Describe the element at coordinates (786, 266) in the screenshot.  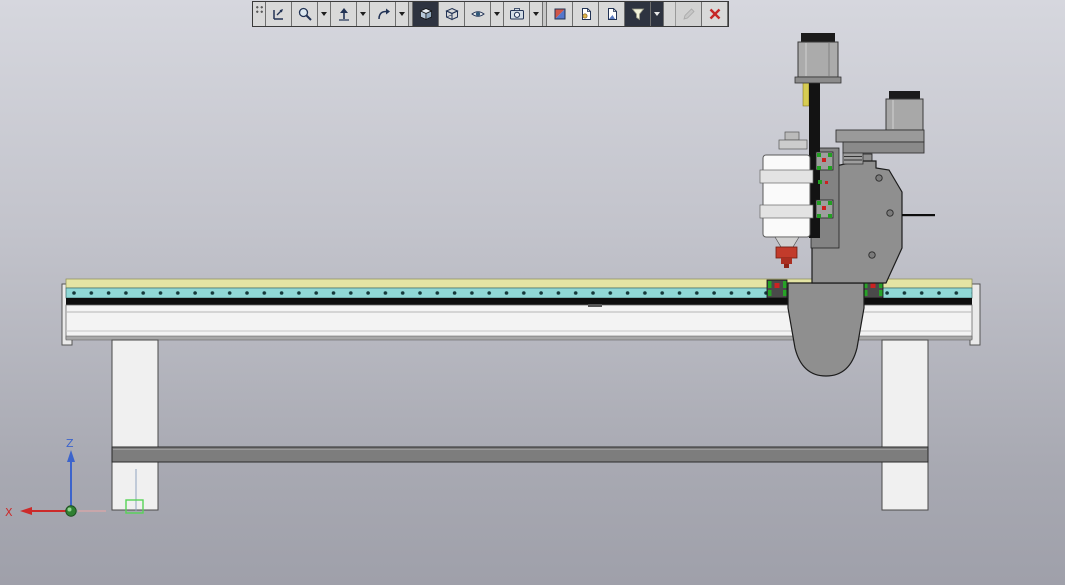
I see `tool-bit` at that location.